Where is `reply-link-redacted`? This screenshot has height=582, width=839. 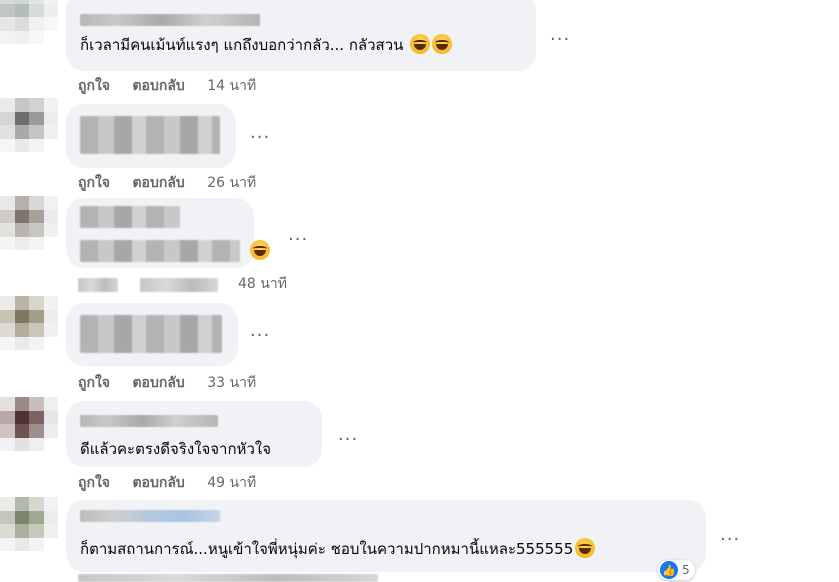 reply-link-redacted is located at coordinates (179, 285).